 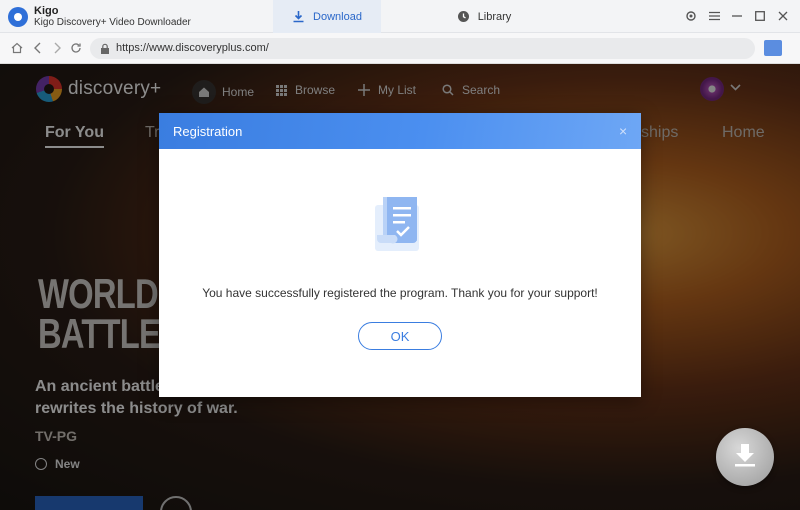 What do you see at coordinates (691, 16) in the screenshot?
I see `settings-gear-icon` at bounding box center [691, 16].